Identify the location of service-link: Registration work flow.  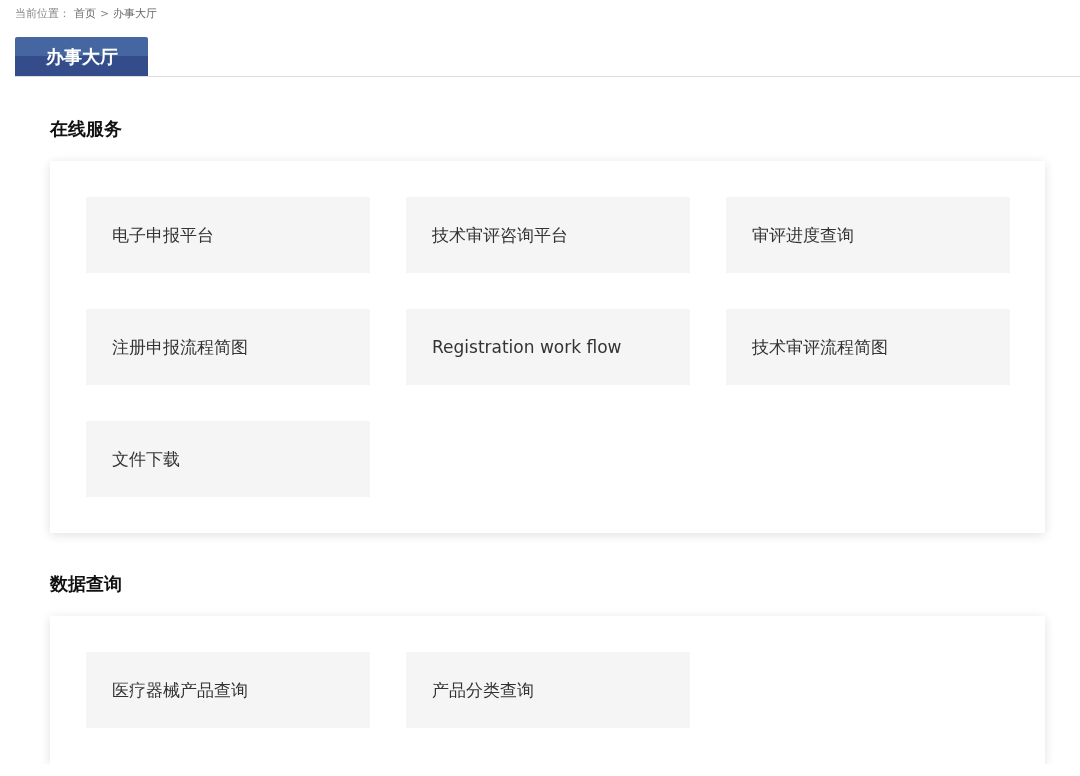
(548, 347).